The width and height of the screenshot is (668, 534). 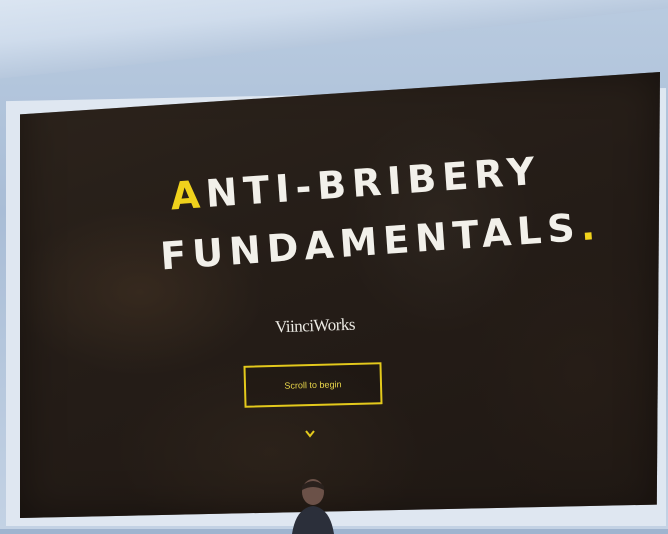 What do you see at coordinates (315, 325) in the screenshot?
I see `vinciworks-logo: ViinciWorks` at bounding box center [315, 325].